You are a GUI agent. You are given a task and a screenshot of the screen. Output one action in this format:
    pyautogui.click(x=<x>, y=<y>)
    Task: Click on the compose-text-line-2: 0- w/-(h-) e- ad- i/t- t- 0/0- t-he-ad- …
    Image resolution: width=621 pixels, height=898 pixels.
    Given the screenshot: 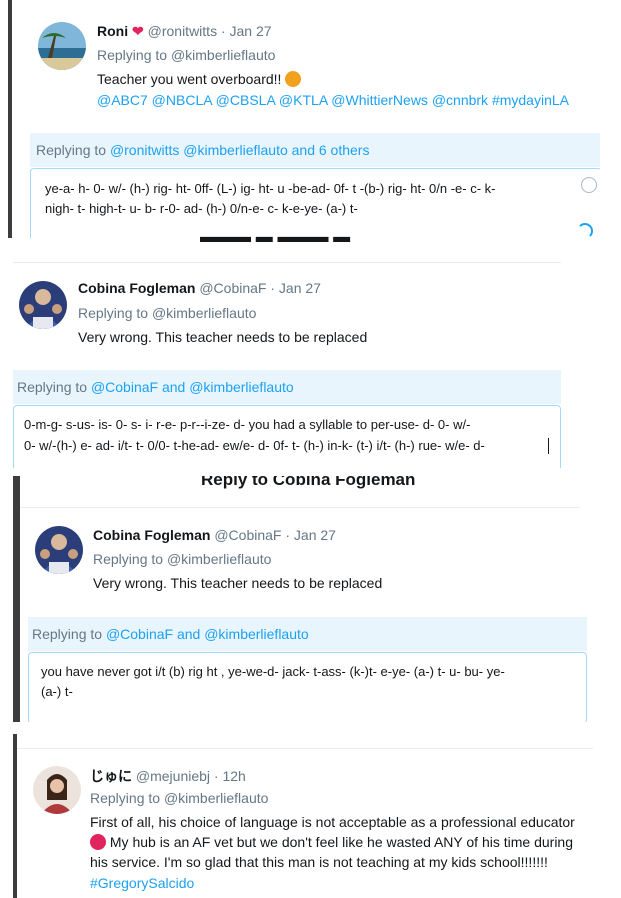 What is the action you would take?
    pyautogui.click(x=254, y=445)
    